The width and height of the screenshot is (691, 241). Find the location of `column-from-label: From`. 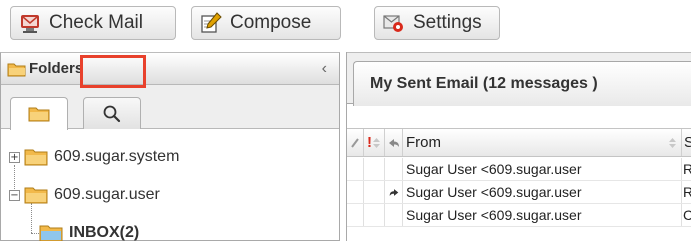

column-from-label: From is located at coordinates (423, 142).